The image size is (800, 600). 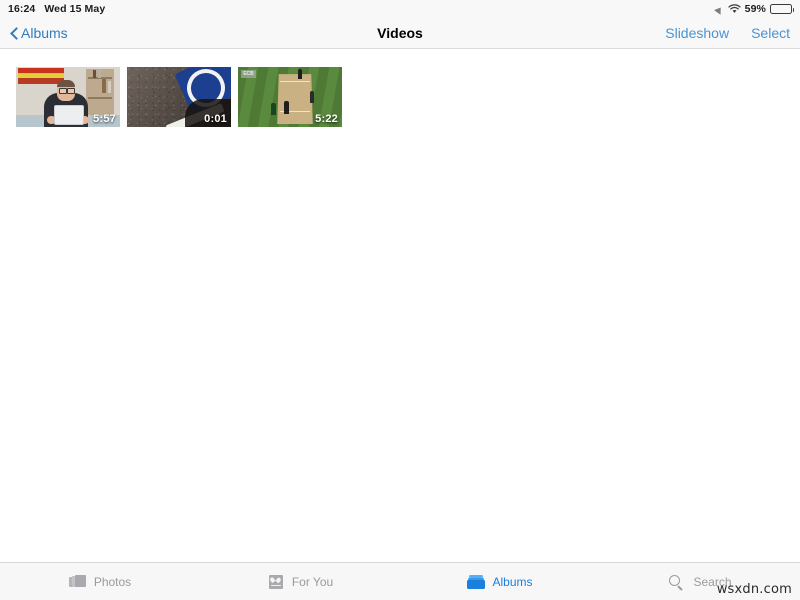 I want to click on battery-icon, so click(x=782, y=9).